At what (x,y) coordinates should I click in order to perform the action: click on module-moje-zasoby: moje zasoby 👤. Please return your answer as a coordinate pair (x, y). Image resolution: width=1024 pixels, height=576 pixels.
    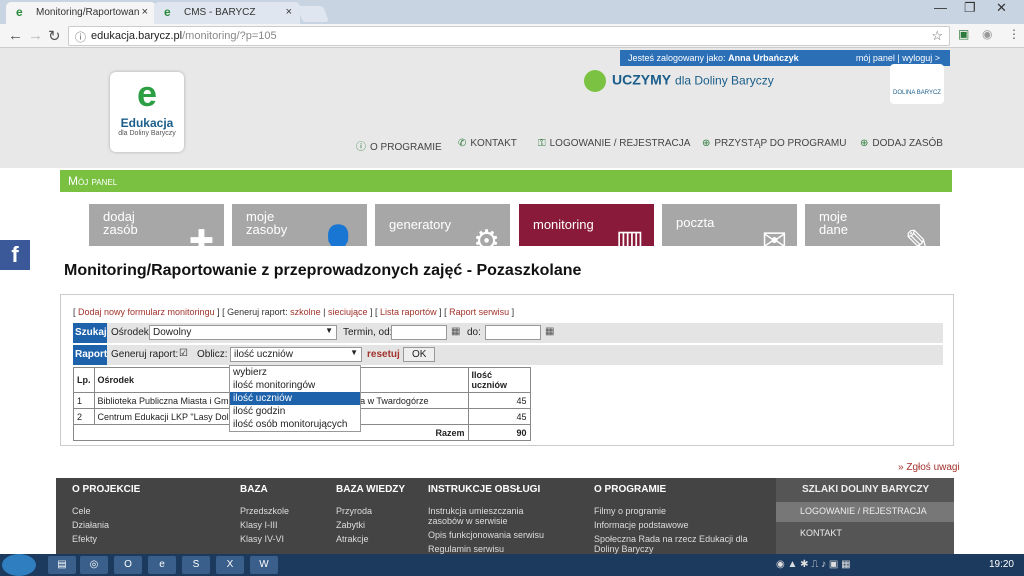
    Looking at the image, I should click on (299, 225).